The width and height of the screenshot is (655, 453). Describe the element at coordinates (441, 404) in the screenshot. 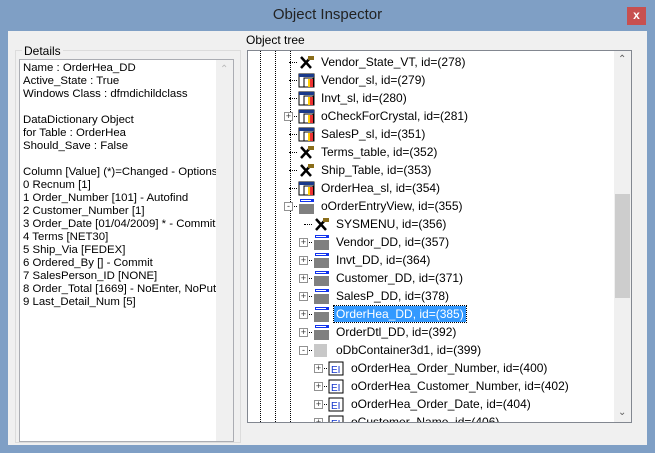

I see `tree-item-label: oOrderHea_Order_Date, id=(404)` at that location.